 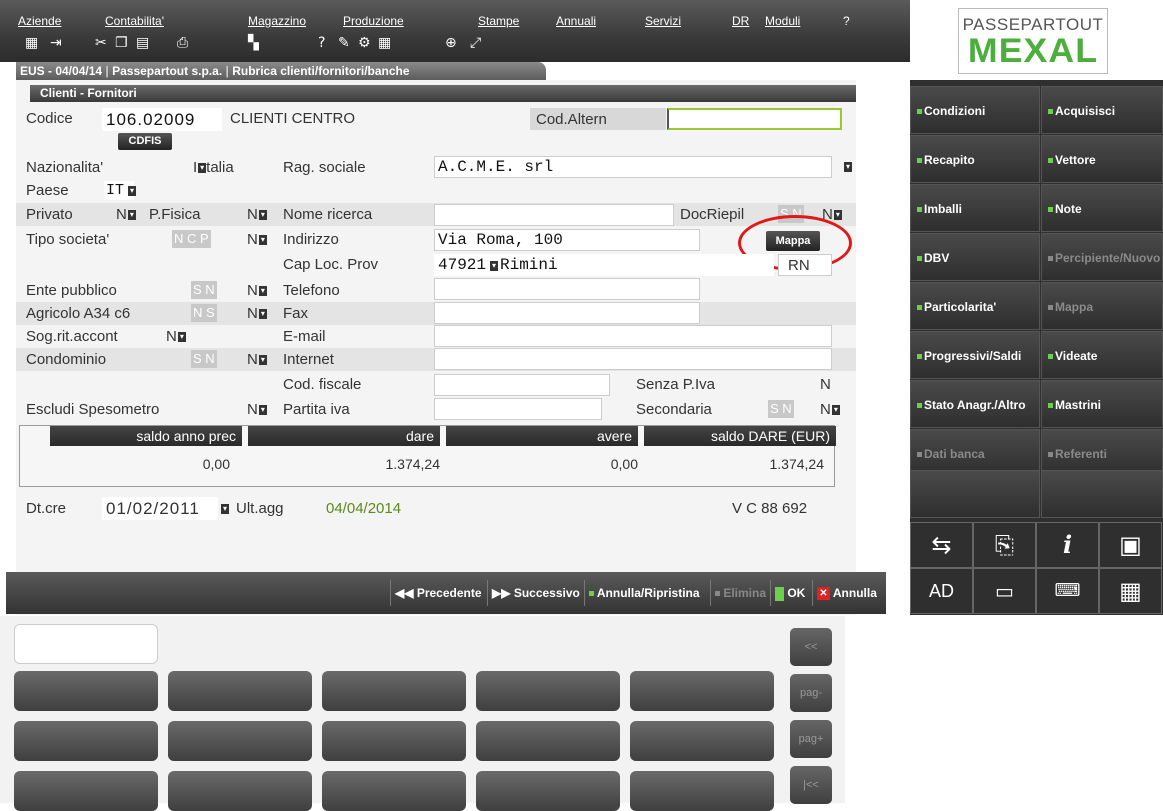 I want to click on ok-button: OK, so click(x=789, y=593).